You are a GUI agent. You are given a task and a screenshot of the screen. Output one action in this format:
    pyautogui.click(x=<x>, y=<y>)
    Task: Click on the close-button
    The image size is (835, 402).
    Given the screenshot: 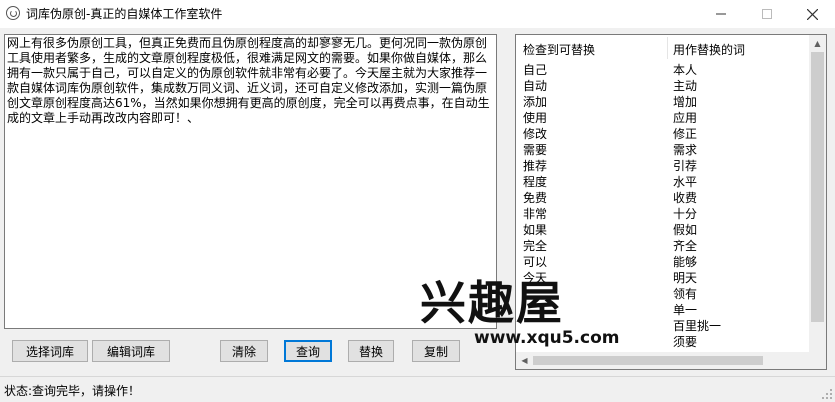 What is the action you would take?
    pyautogui.click(x=812, y=14)
    